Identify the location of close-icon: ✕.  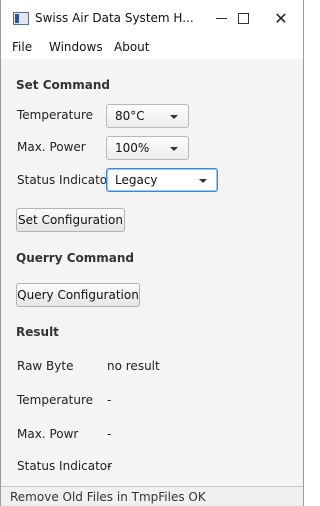
(281, 18).